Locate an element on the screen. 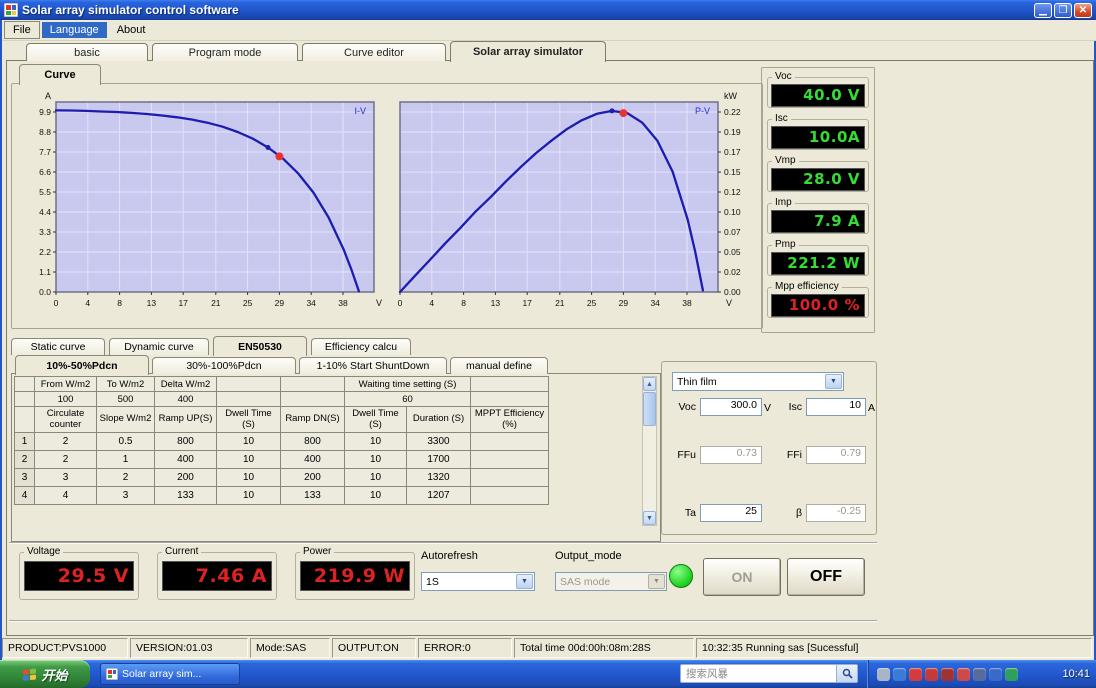 The width and height of the screenshot is (1096, 688). table-cell: 1 is located at coordinates (125, 459).